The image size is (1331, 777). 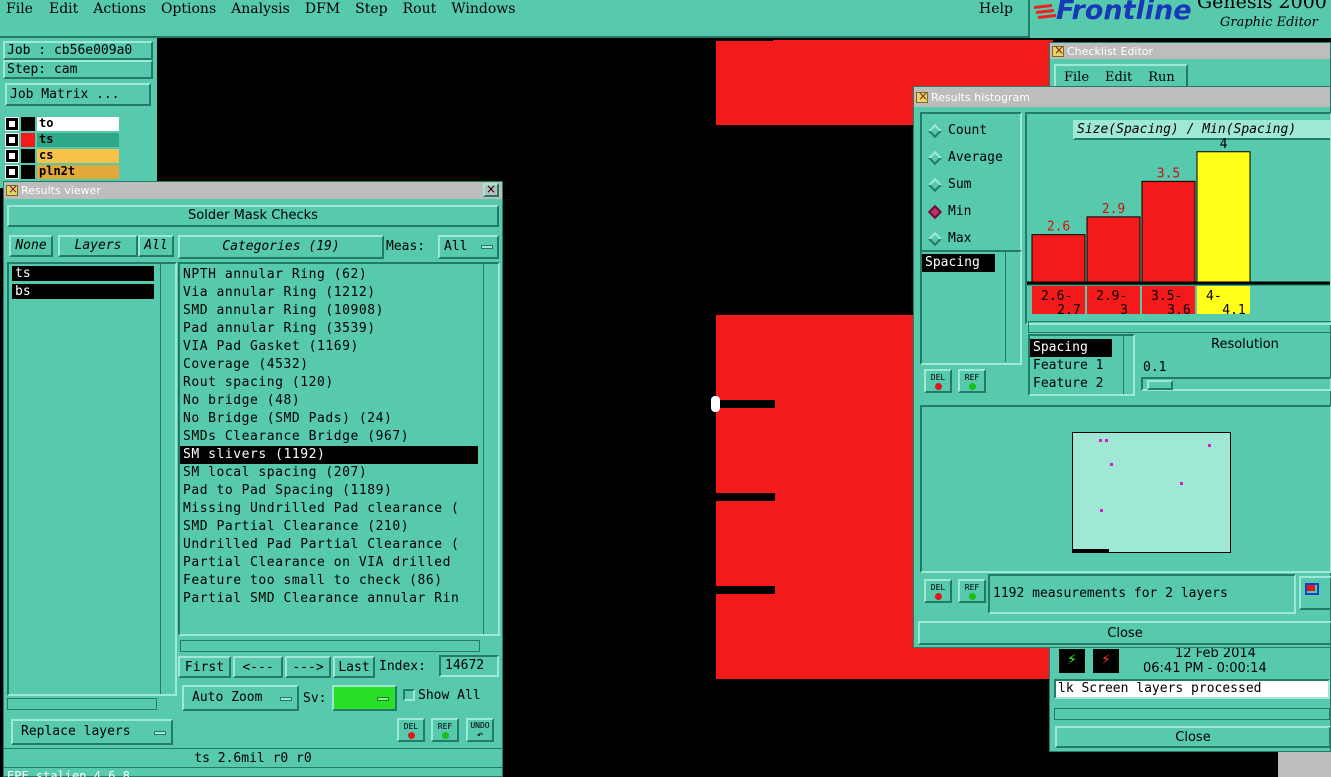 I want to click on hist-del-button: DEL, so click(x=938, y=381).